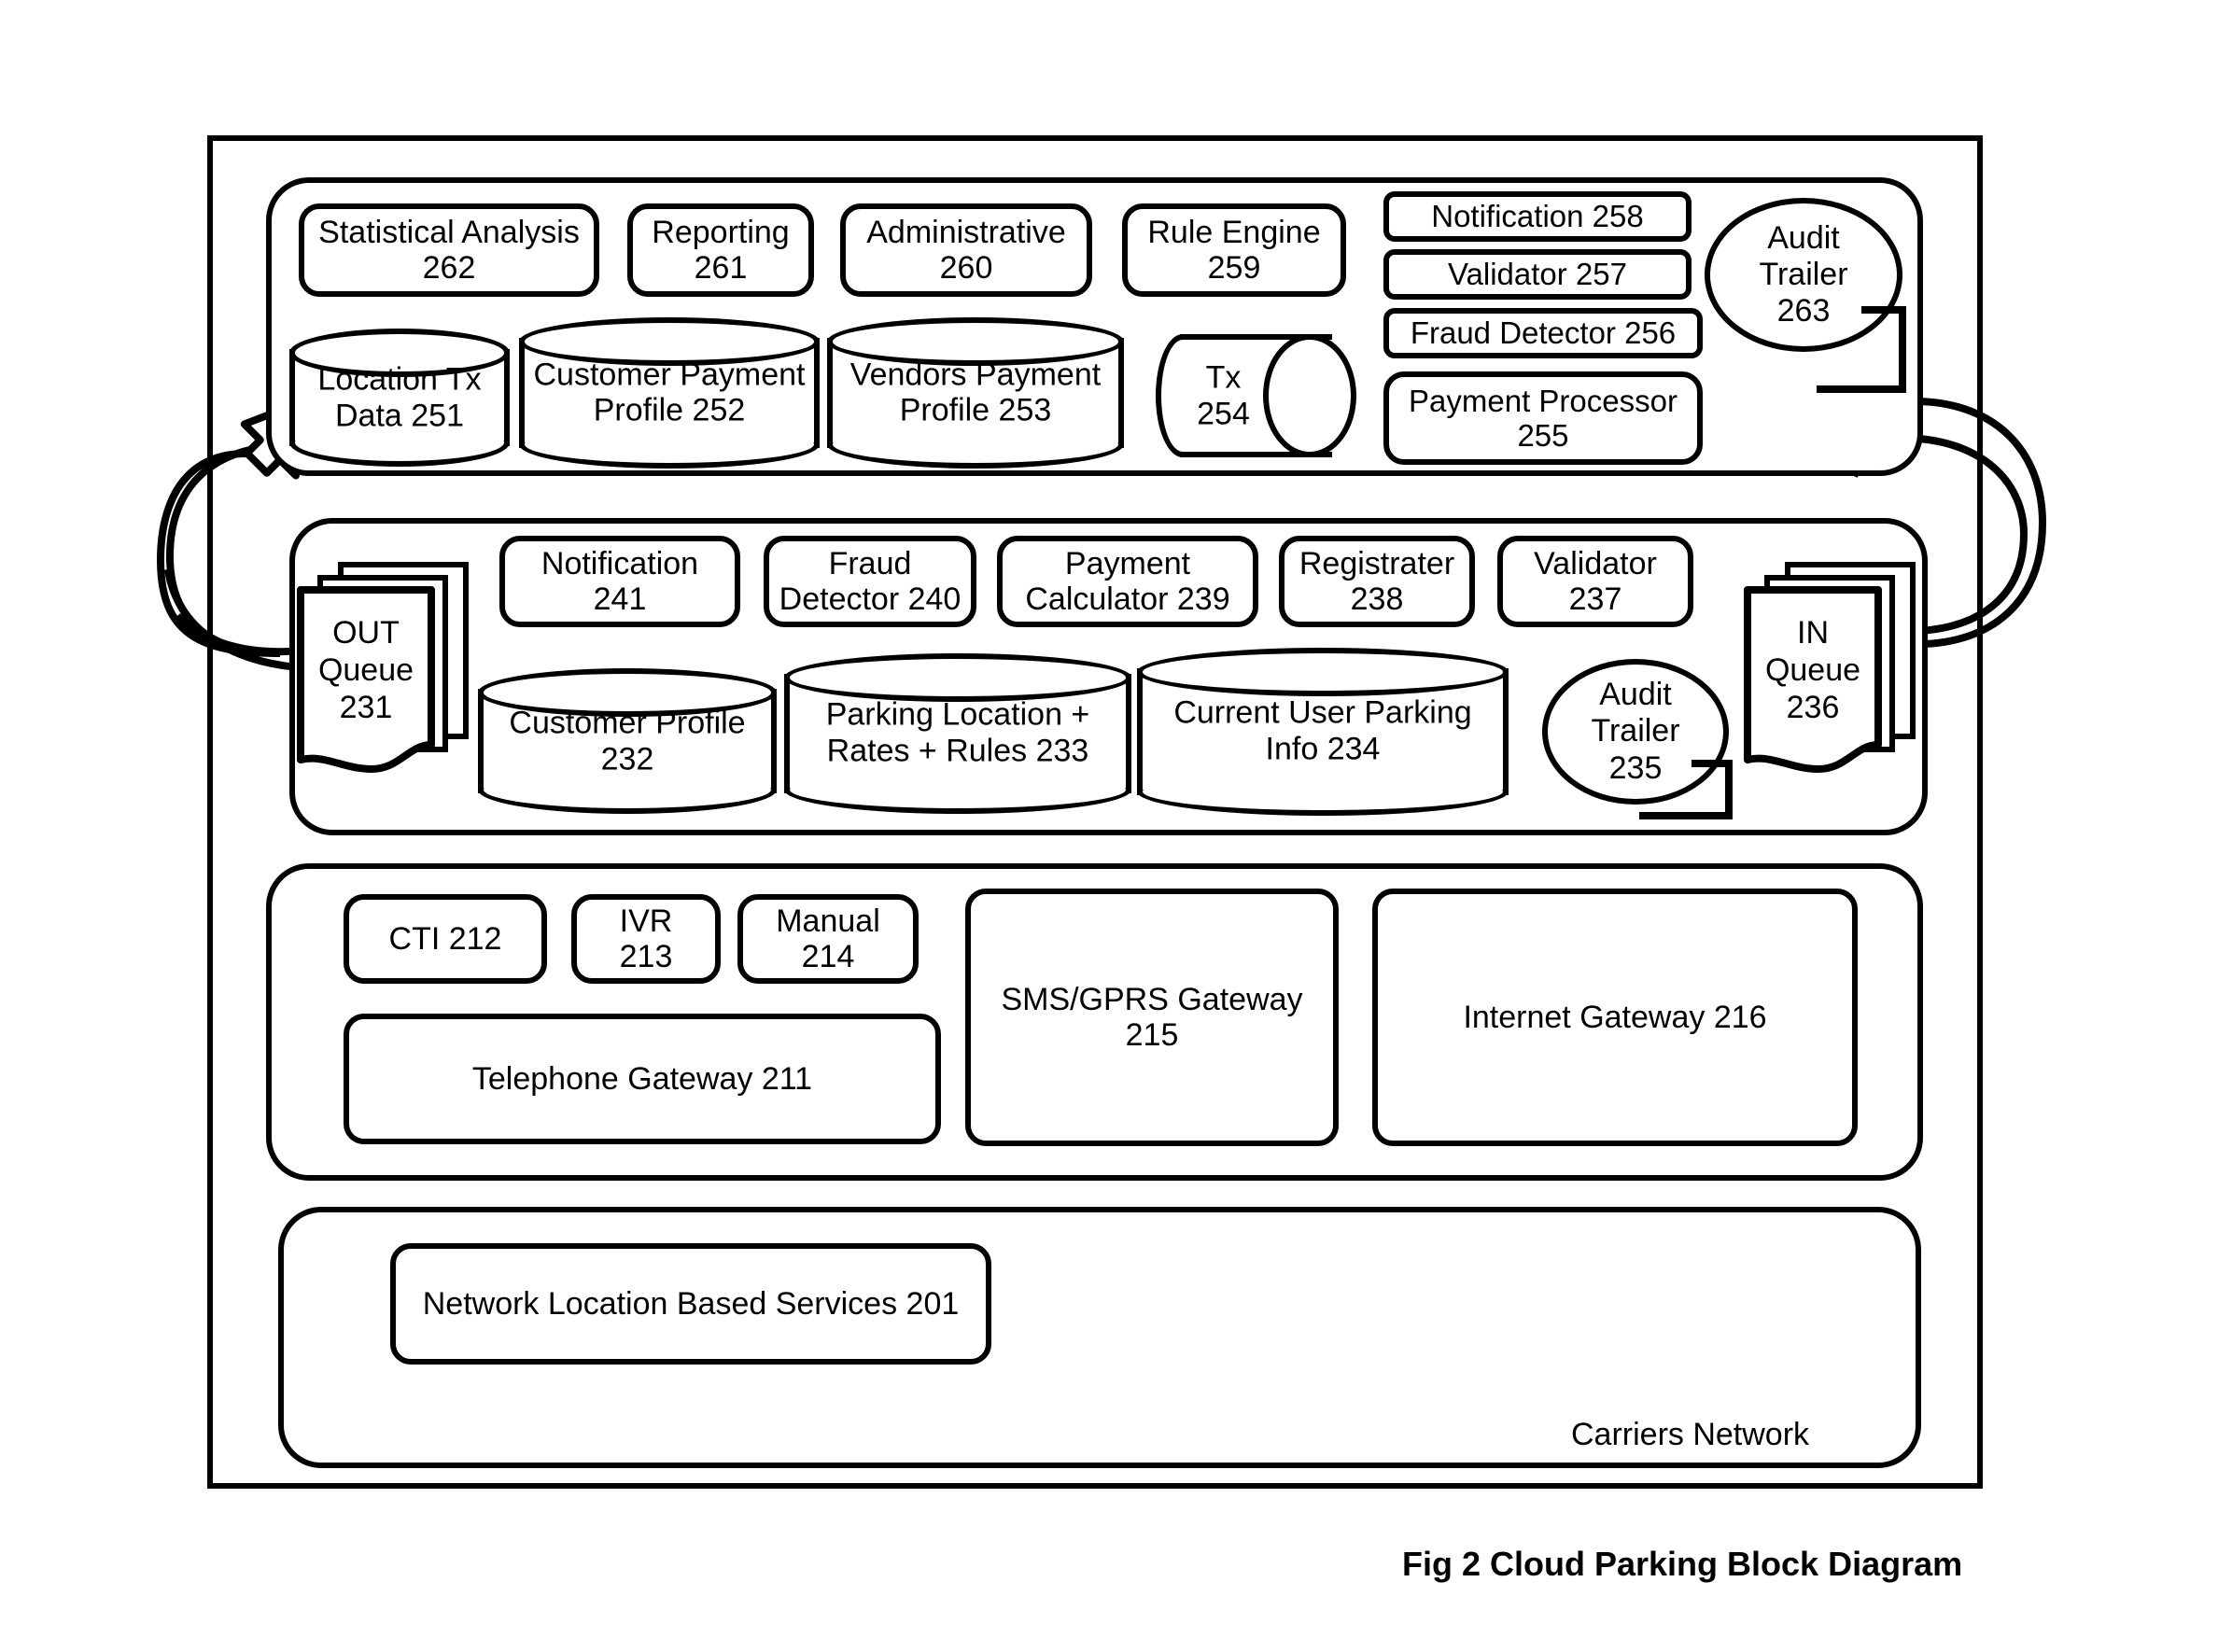 This screenshot has width=2232, height=1652. Describe the element at coordinates (1682, 1564) in the screenshot. I see `caption-text: Fig 2 Cloud Parking Block Diagram` at that location.